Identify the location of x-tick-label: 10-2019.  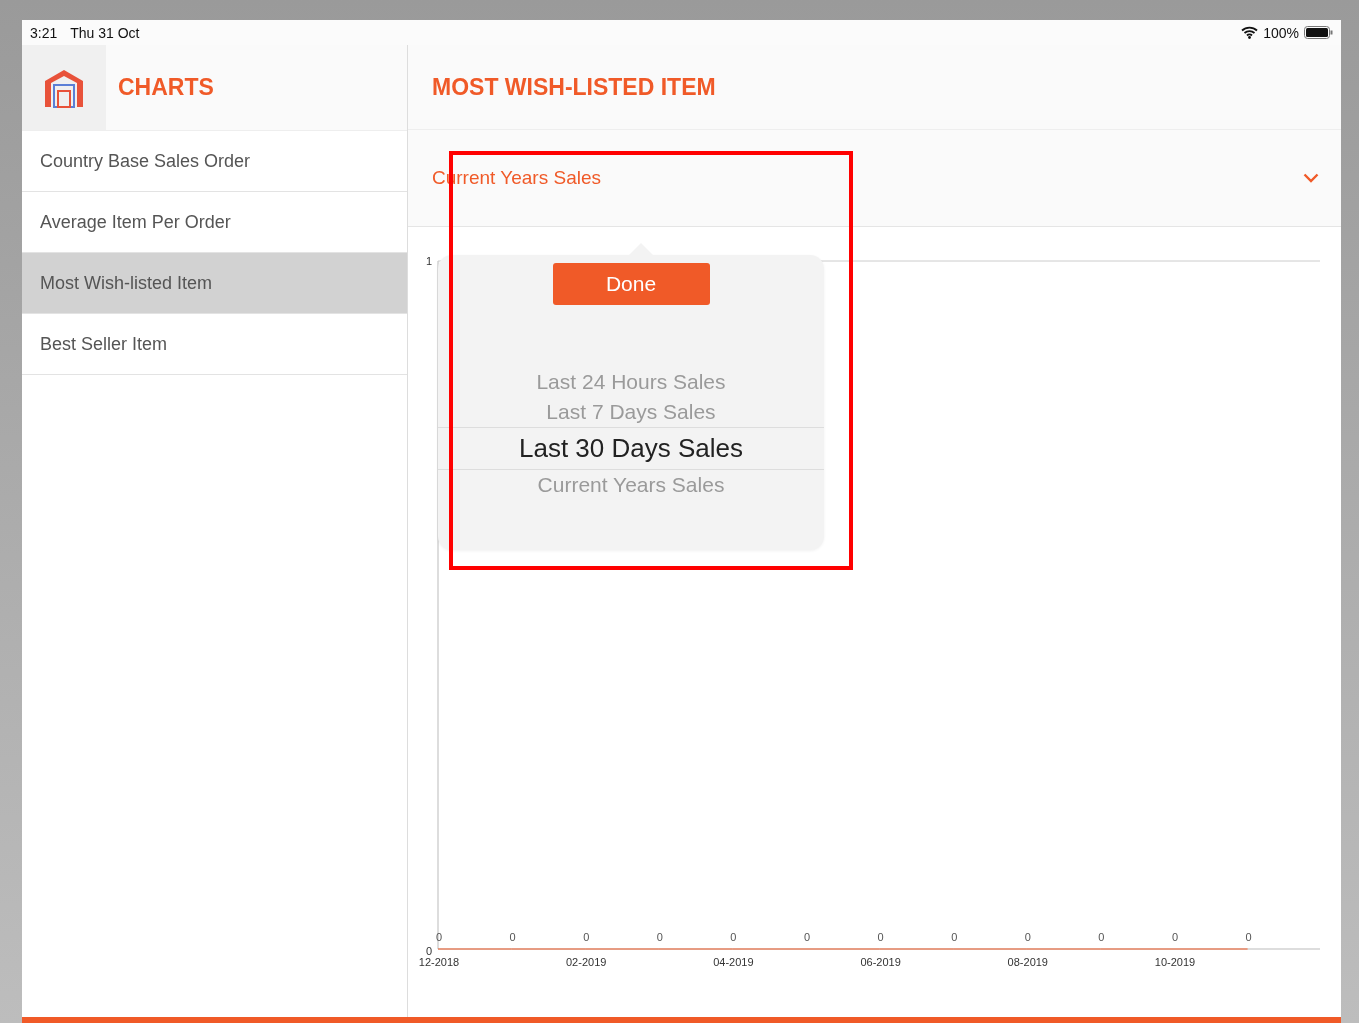
(1175, 962).